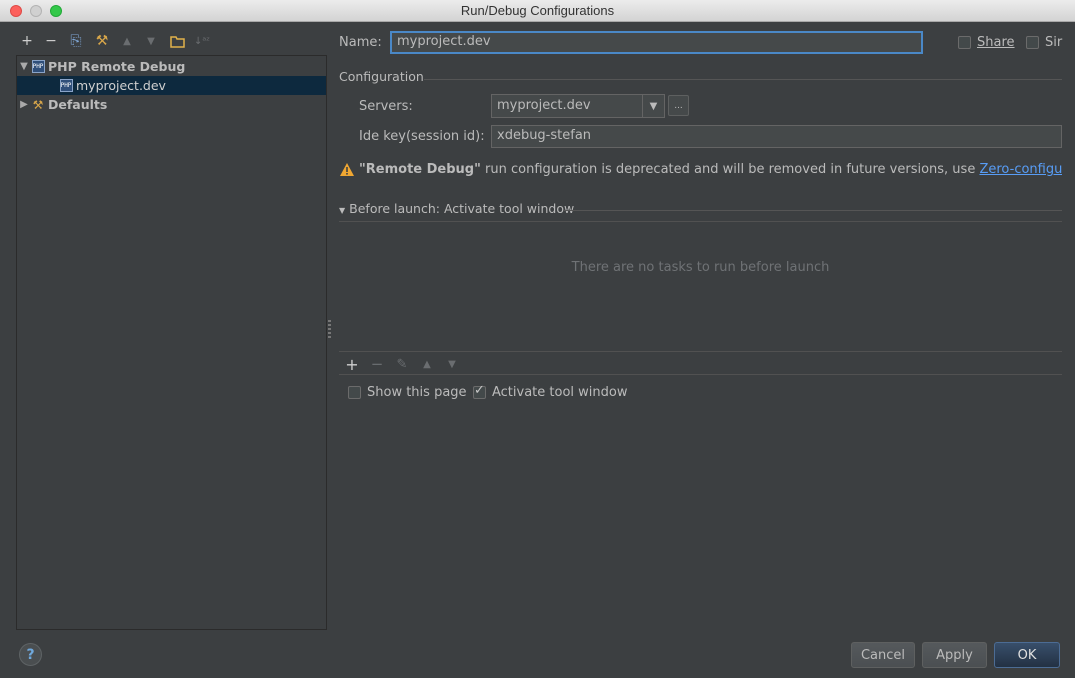 Image resolution: width=1075 pixels, height=678 pixels. I want to click on before-launch-separator, so click(812, 210).